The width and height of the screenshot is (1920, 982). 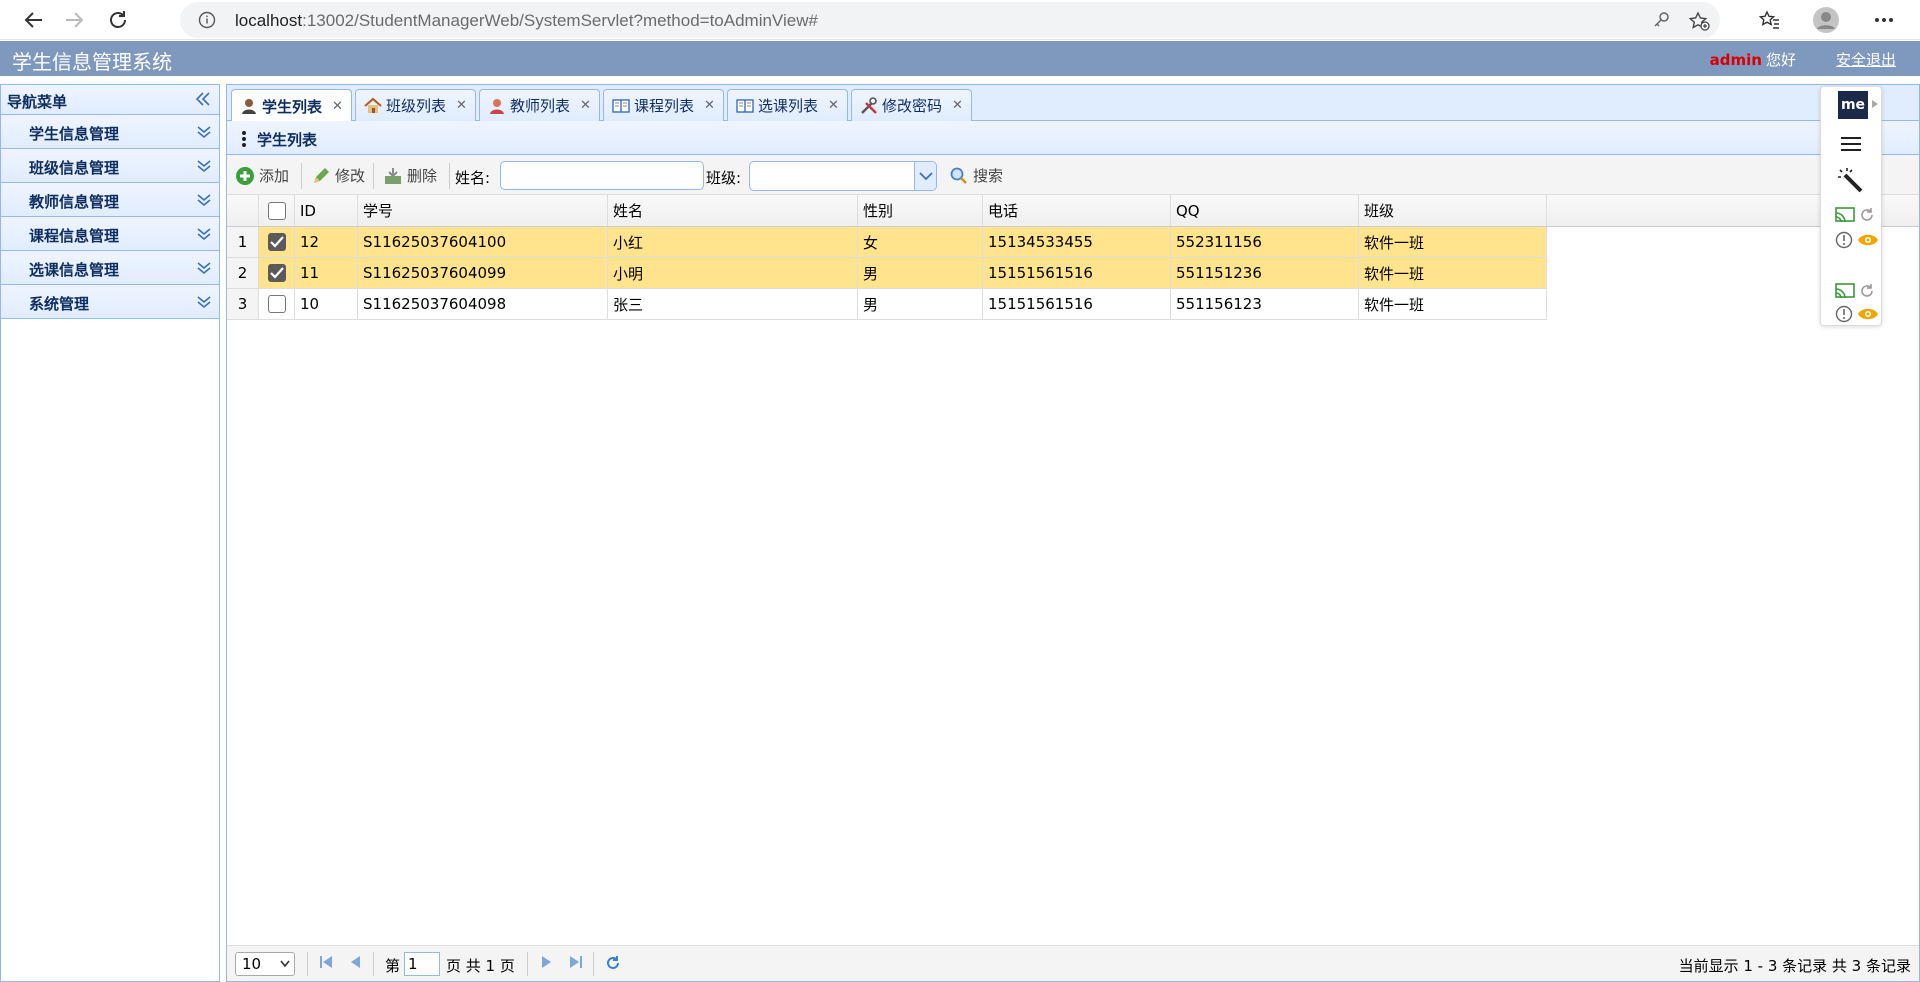 What do you see at coordinates (287, 140) in the screenshot?
I see `panel-title: 学生列表` at bounding box center [287, 140].